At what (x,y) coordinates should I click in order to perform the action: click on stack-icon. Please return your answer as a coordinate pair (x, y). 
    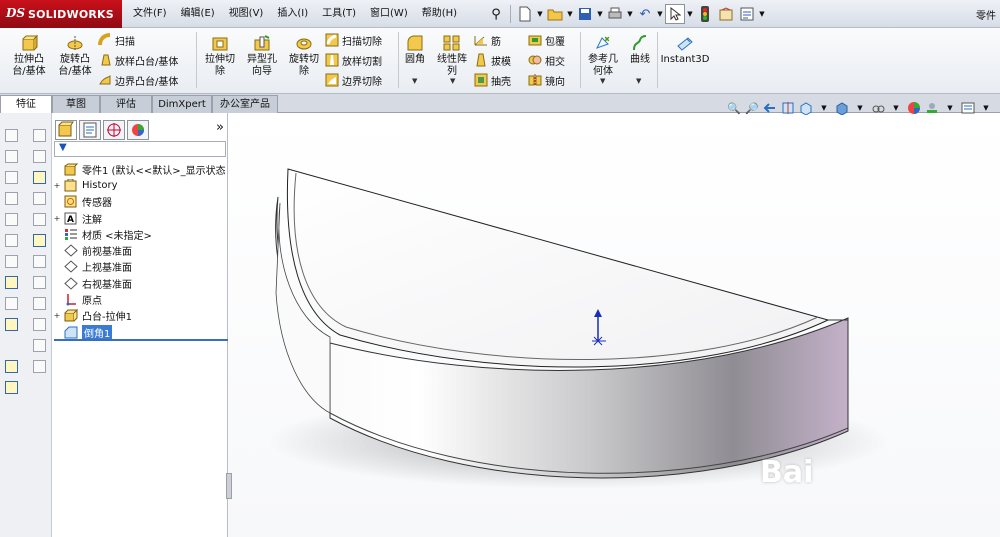
    Looking at the image, I should click on (39, 261).